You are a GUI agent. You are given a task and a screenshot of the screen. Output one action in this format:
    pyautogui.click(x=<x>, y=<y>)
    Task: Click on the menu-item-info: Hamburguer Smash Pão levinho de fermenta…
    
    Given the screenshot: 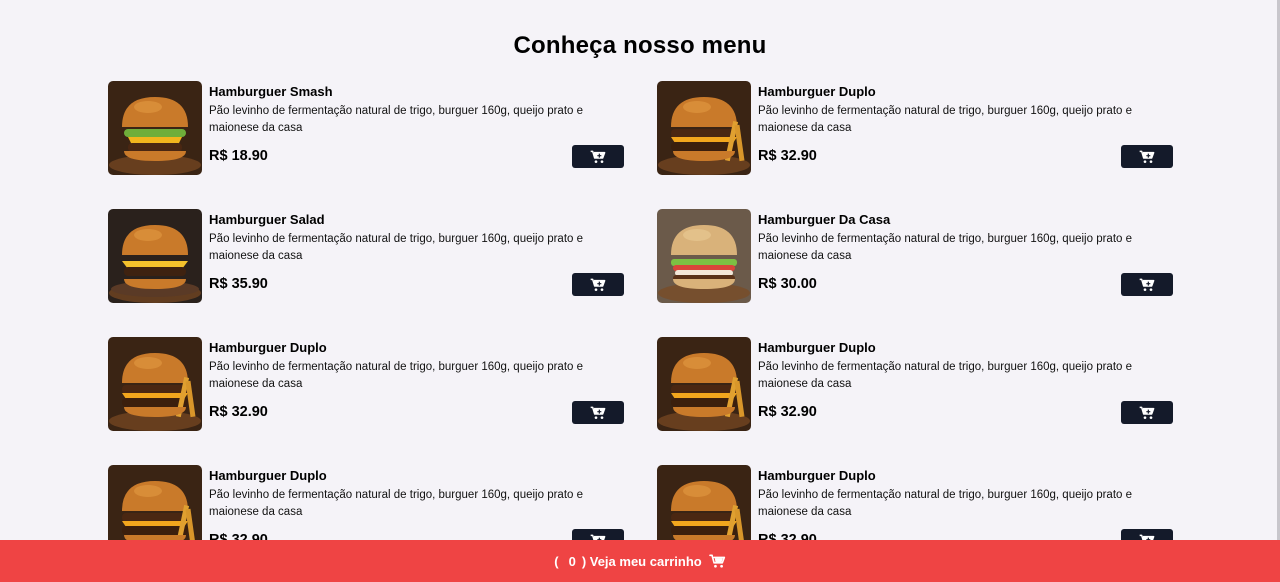 What is the action you would take?
    pyautogui.click(x=416, y=128)
    